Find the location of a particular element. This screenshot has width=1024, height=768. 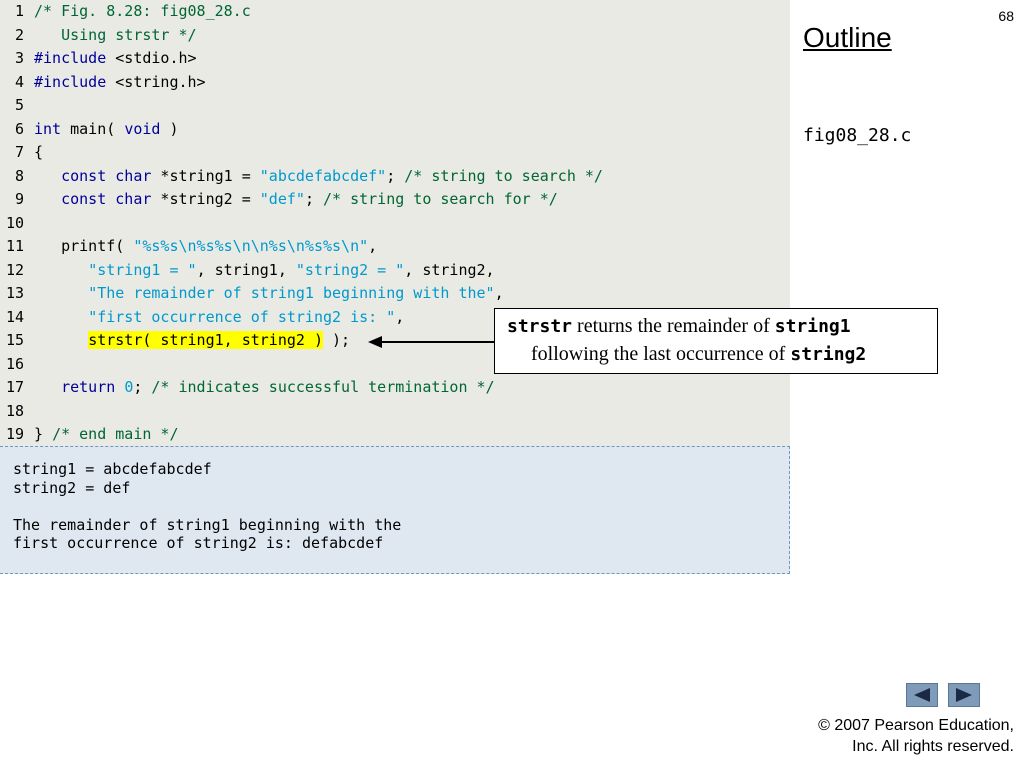

line-number: 8 is located at coordinates (19, 175).